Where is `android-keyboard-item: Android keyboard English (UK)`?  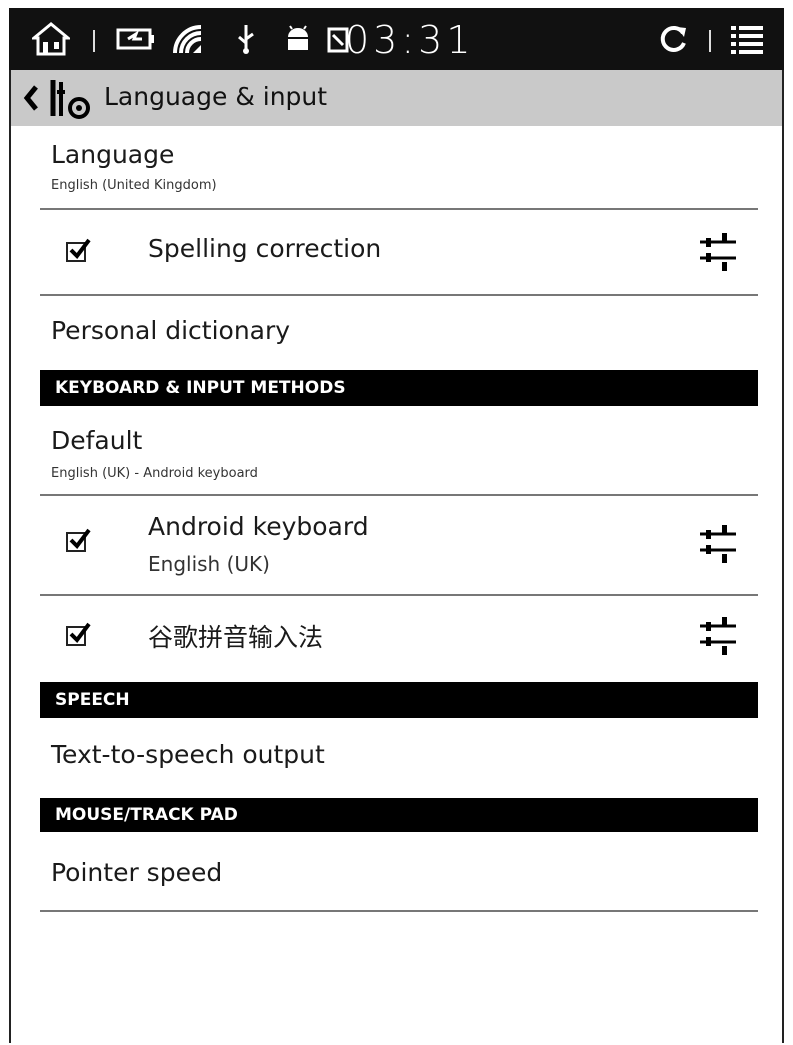 android-keyboard-item: Android keyboard English (UK) is located at coordinates (399, 545).